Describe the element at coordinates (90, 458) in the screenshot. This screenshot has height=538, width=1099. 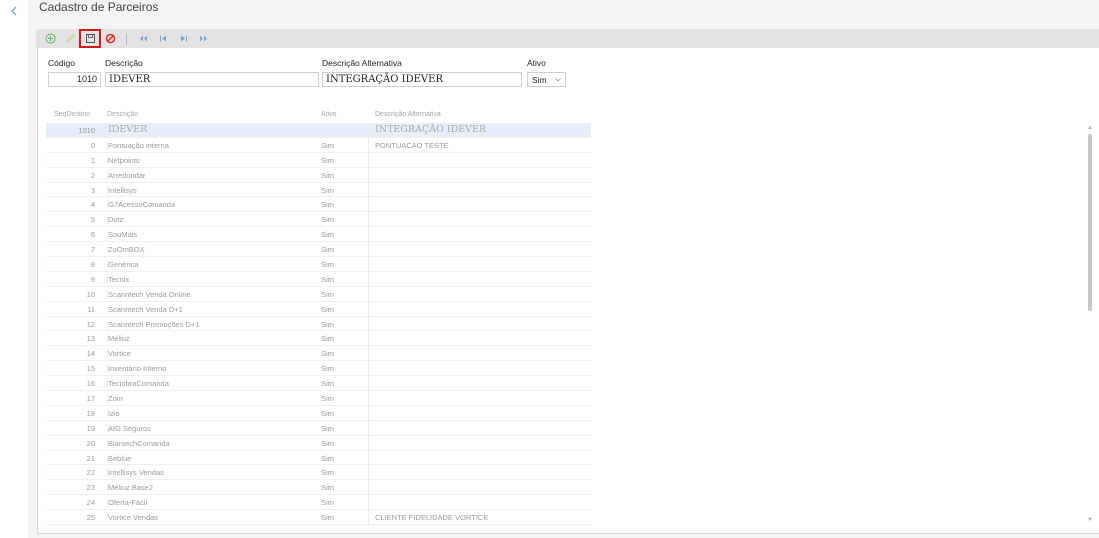
I see `cell-seqdestino: 21` at that location.